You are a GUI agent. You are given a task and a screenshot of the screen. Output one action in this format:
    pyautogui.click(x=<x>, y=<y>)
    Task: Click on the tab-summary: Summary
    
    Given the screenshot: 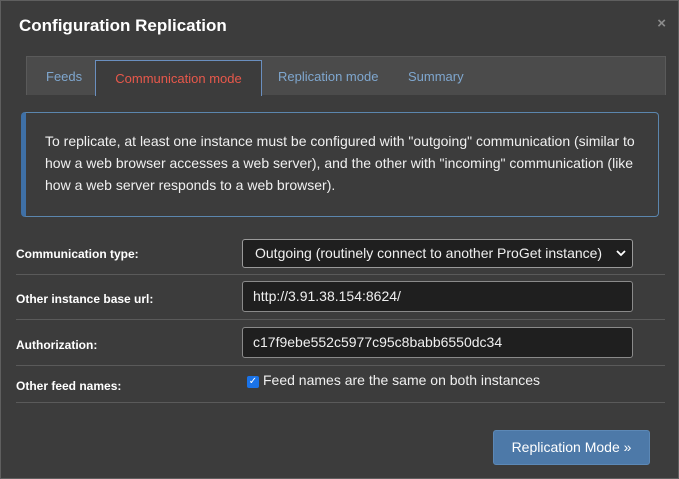 What is the action you would take?
    pyautogui.click(x=436, y=76)
    